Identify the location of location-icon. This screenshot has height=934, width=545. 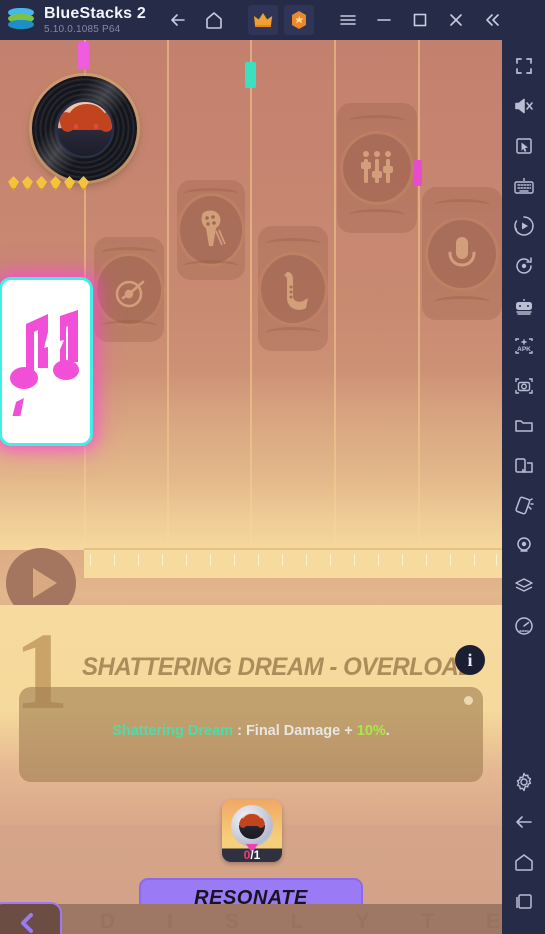
(524, 546).